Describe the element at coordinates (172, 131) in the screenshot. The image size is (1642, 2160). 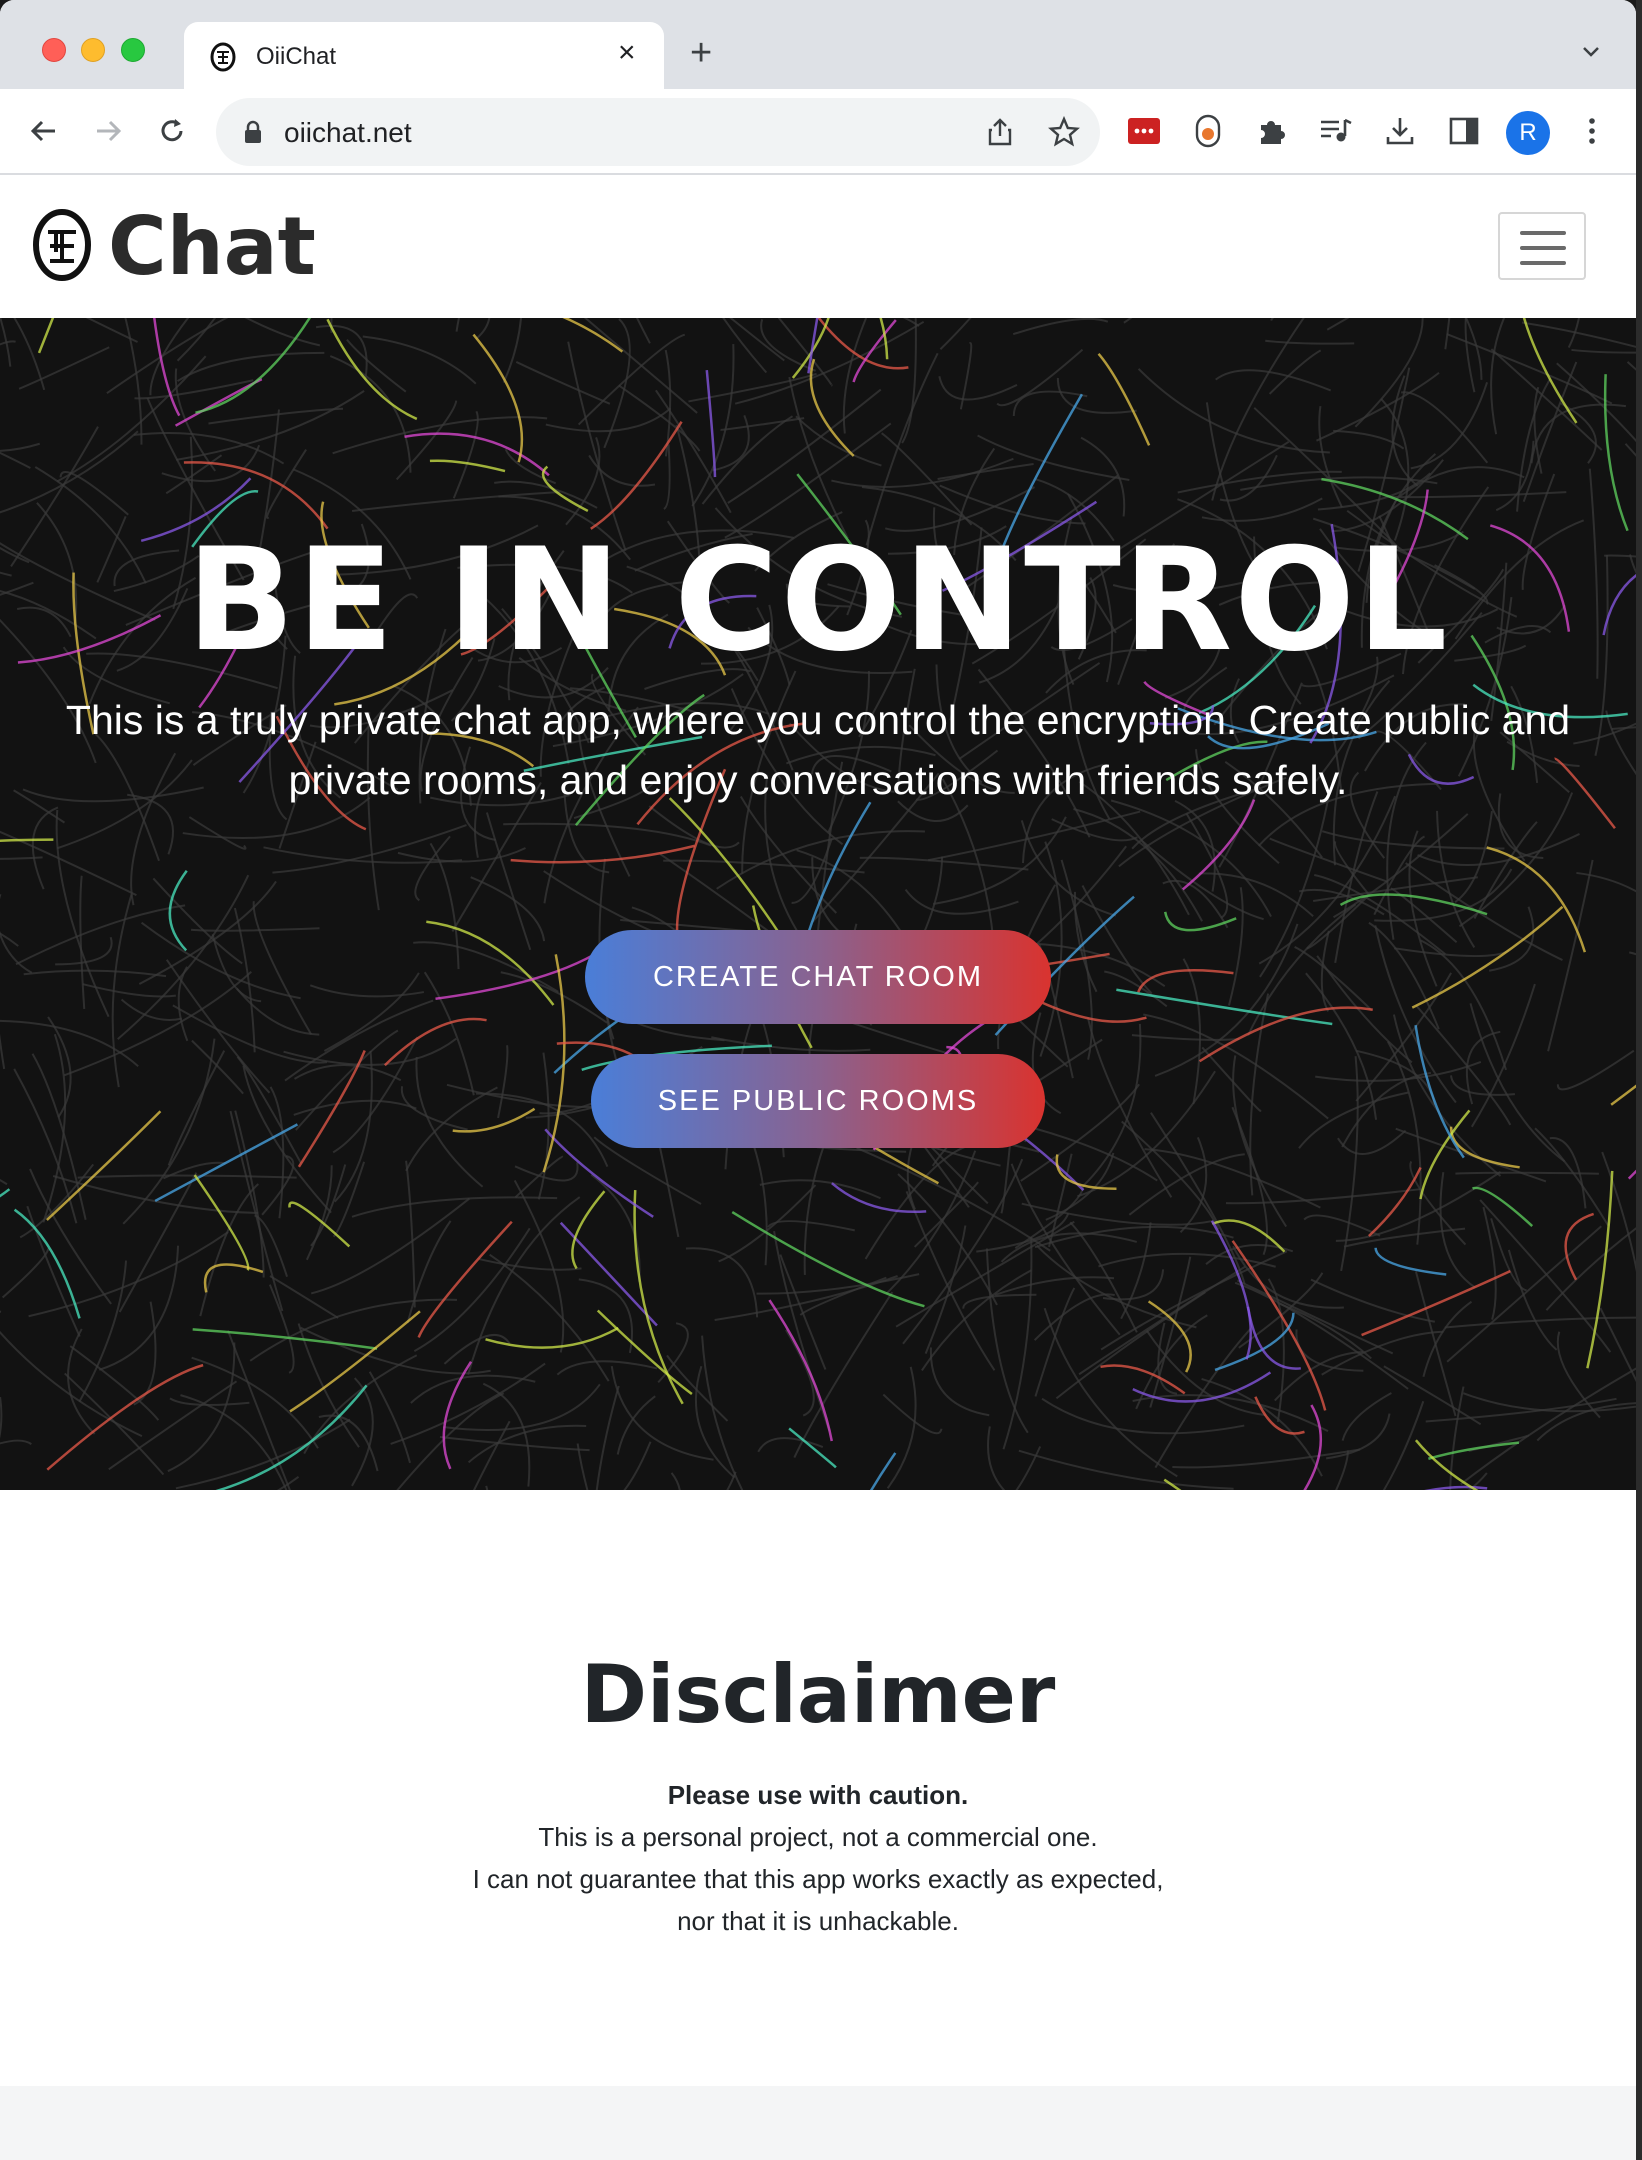
I see `reload-icon` at that location.